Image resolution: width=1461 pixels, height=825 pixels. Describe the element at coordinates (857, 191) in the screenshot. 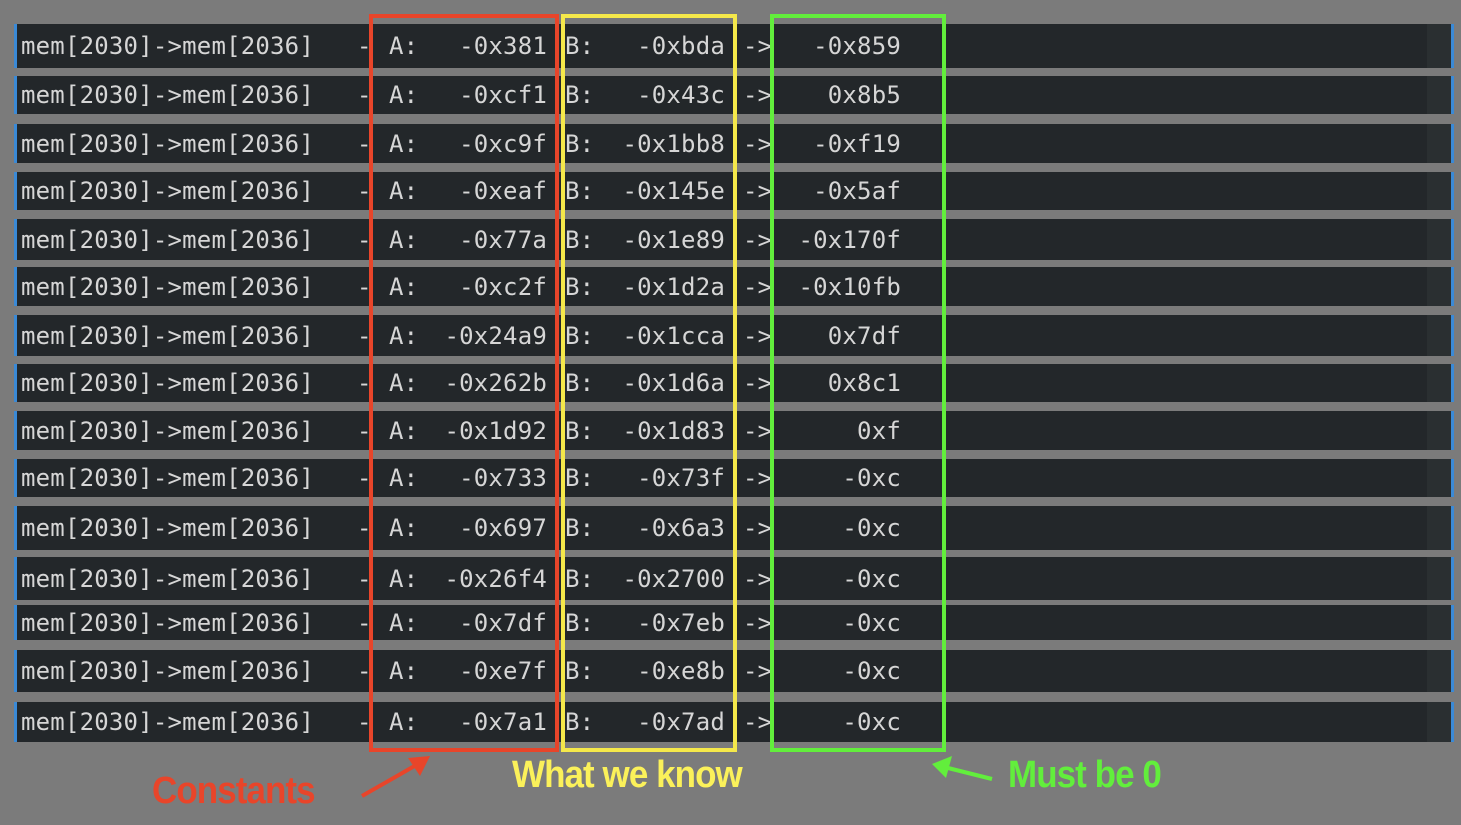

I see `result-value: -0x5af` at that location.